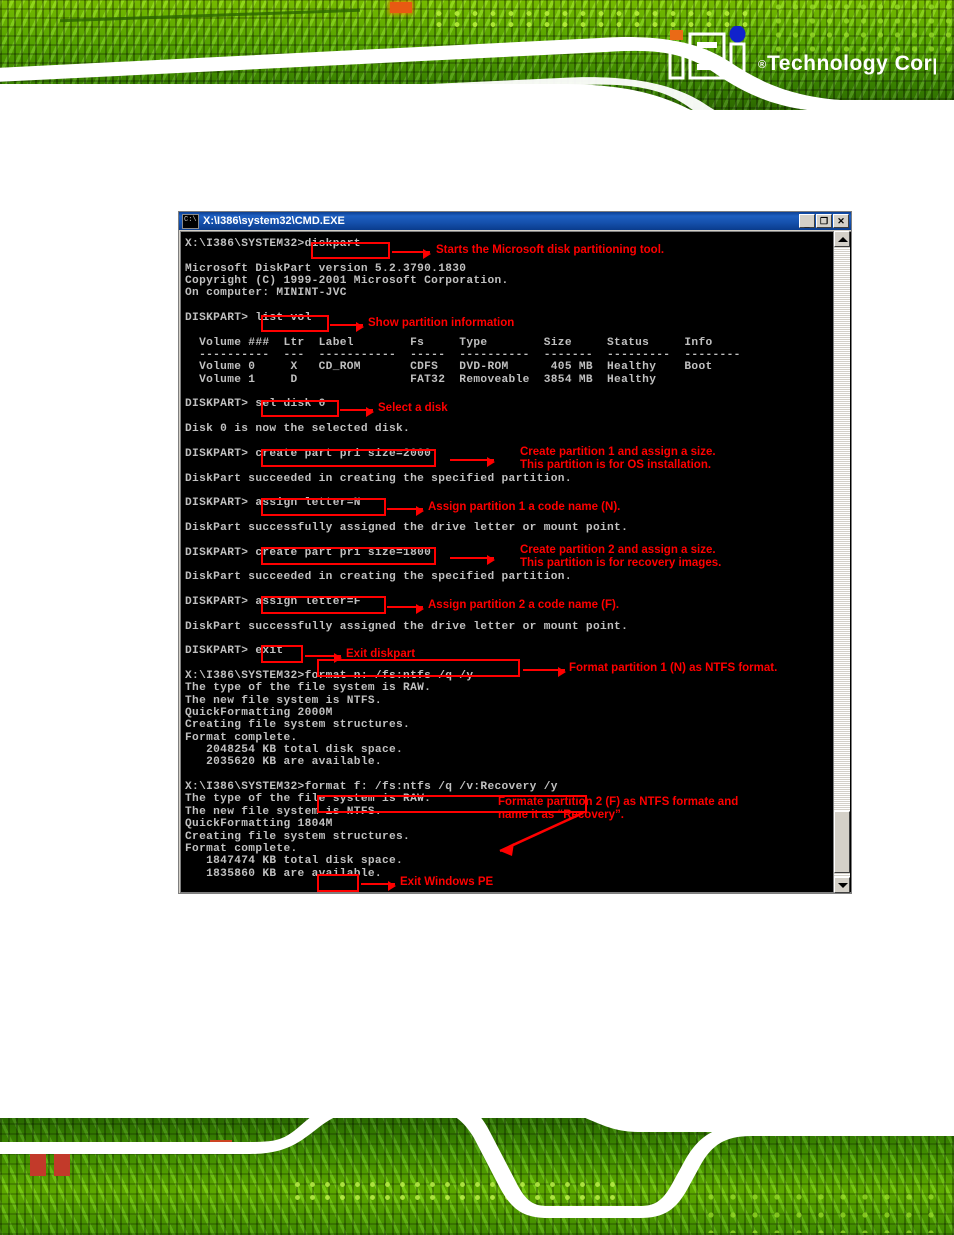 Image resolution: width=954 pixels, height=1235 pixels. I want to click on console-line: 1835860 KB are available., so click(283, 873).